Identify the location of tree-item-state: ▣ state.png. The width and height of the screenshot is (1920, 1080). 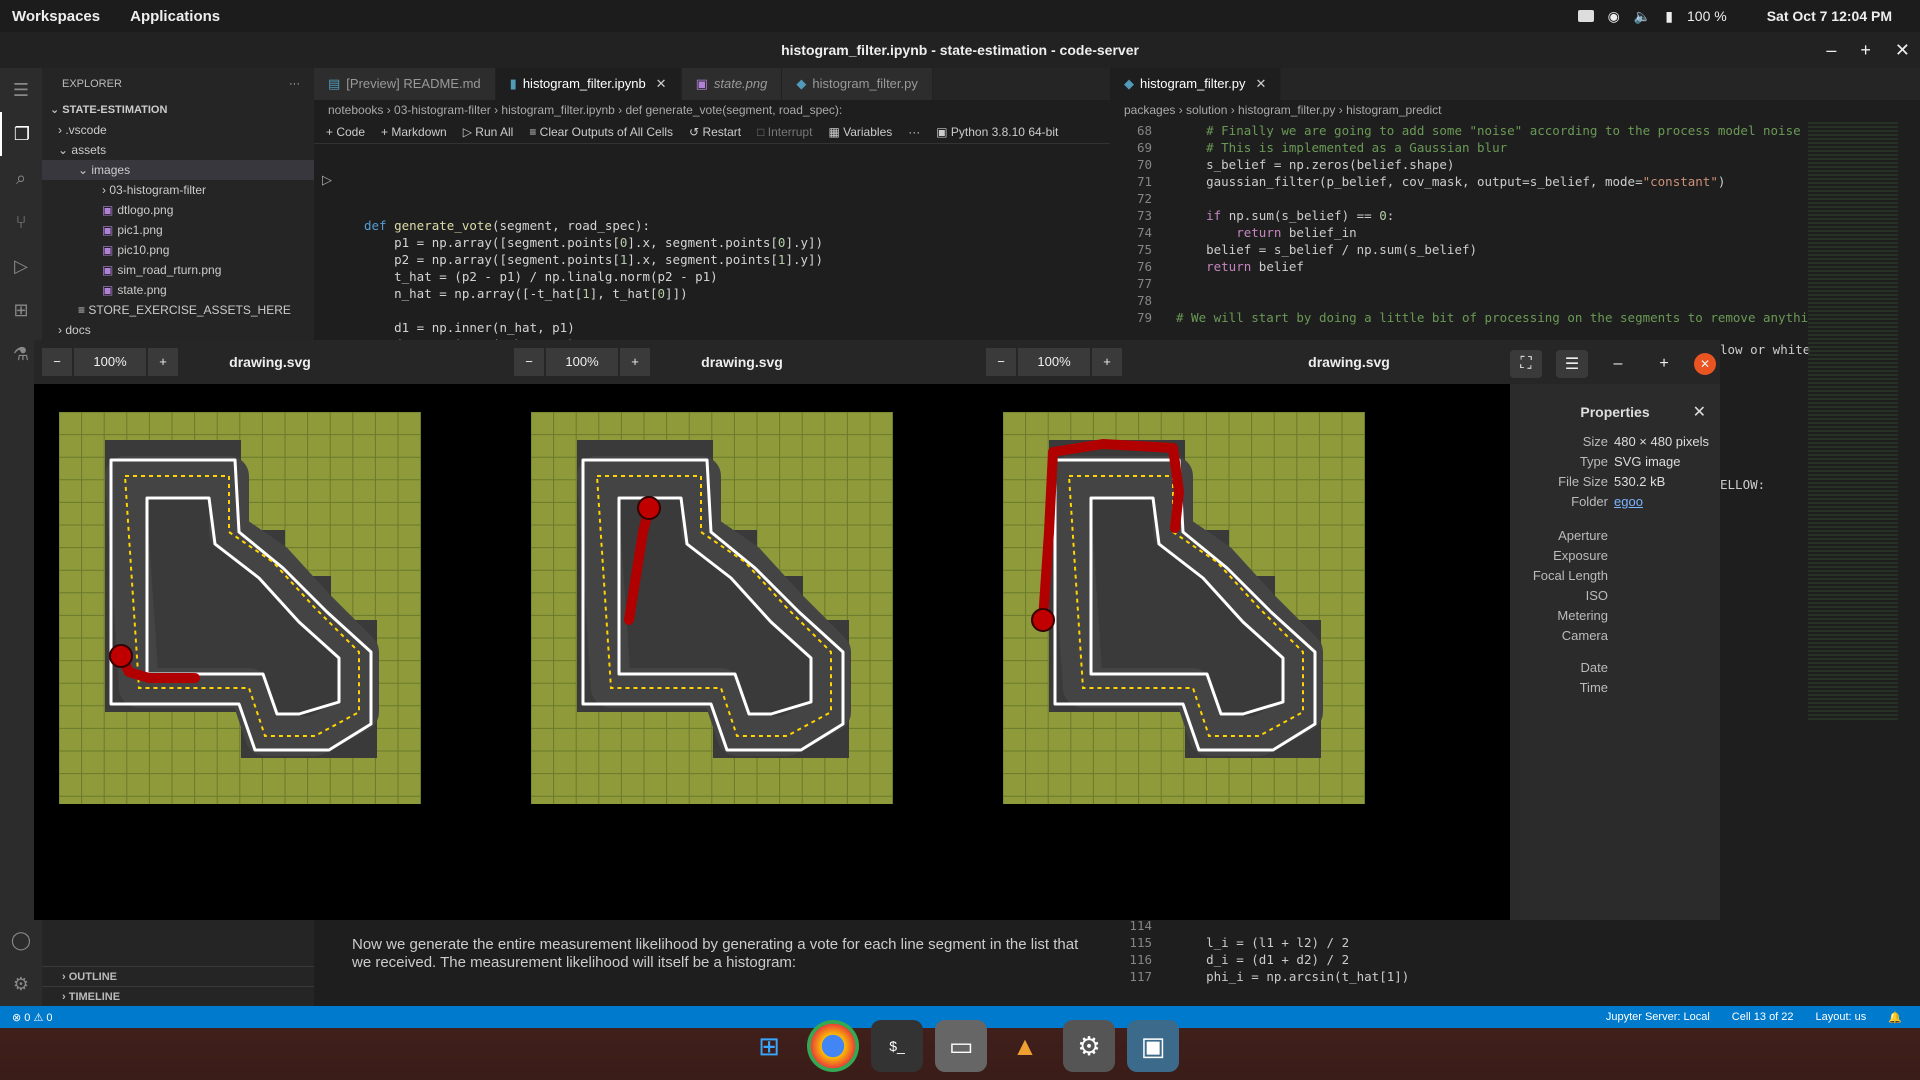
(178, 290).